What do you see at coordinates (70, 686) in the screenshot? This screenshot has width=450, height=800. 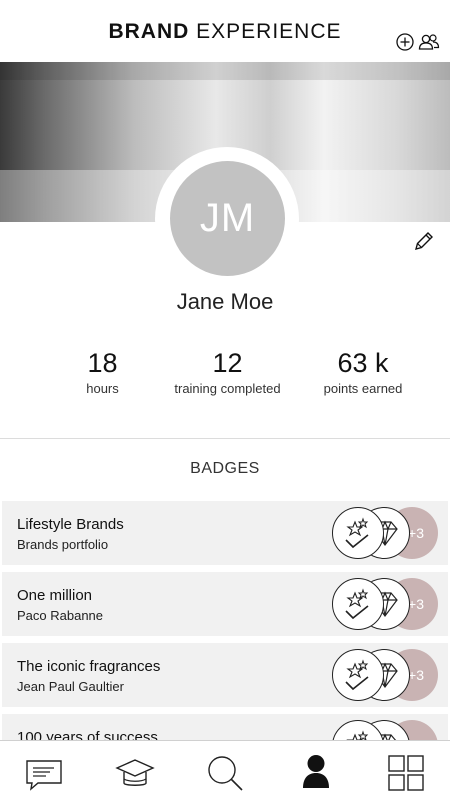 I see `badge-subtitle: Jean Paul Gaultier` at bounding box center [70, 686].